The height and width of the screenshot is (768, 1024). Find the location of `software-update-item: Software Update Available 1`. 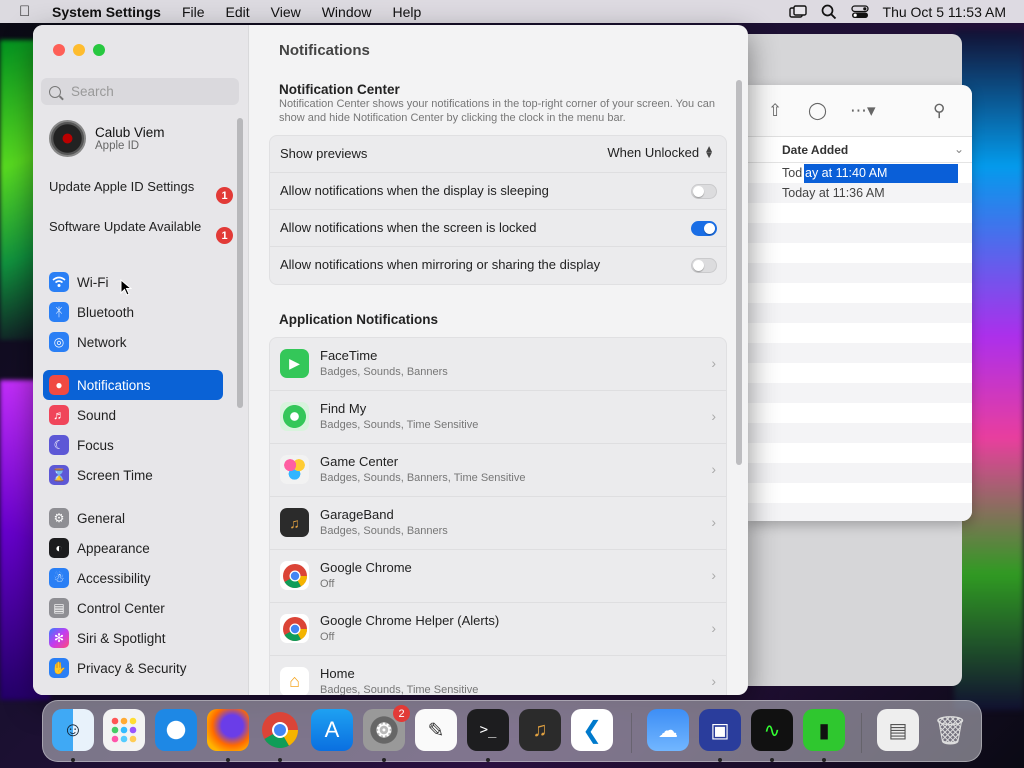

software-update-item: Software Update Available 1 is located at coordinates (141, 231).